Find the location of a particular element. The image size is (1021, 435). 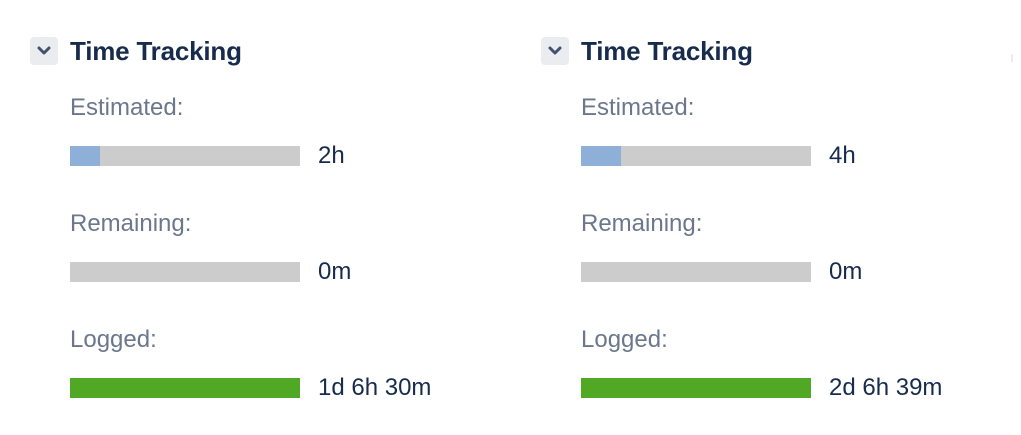

estimated-value: 4h is located at coordinates (842, 155).